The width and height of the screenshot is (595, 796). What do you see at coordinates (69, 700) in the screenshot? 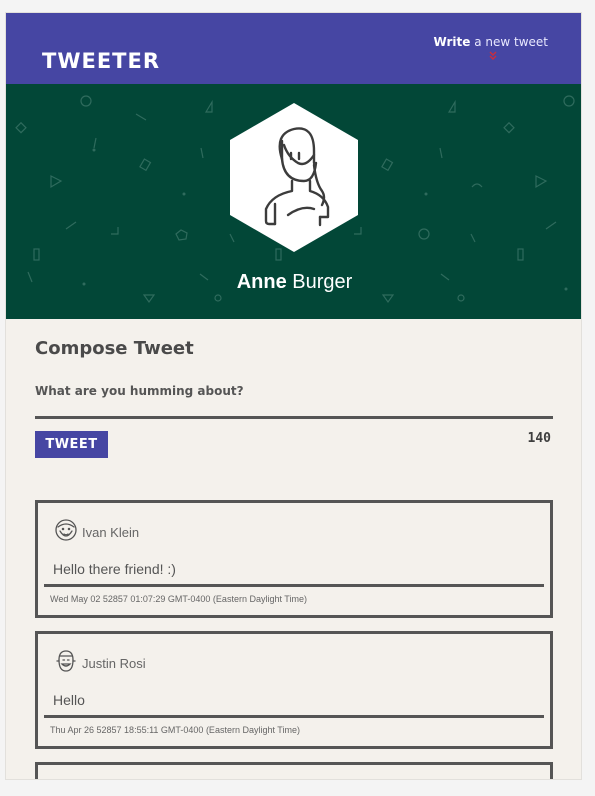
I see `tweet-text: Hello` at bounding box center [69, 700].